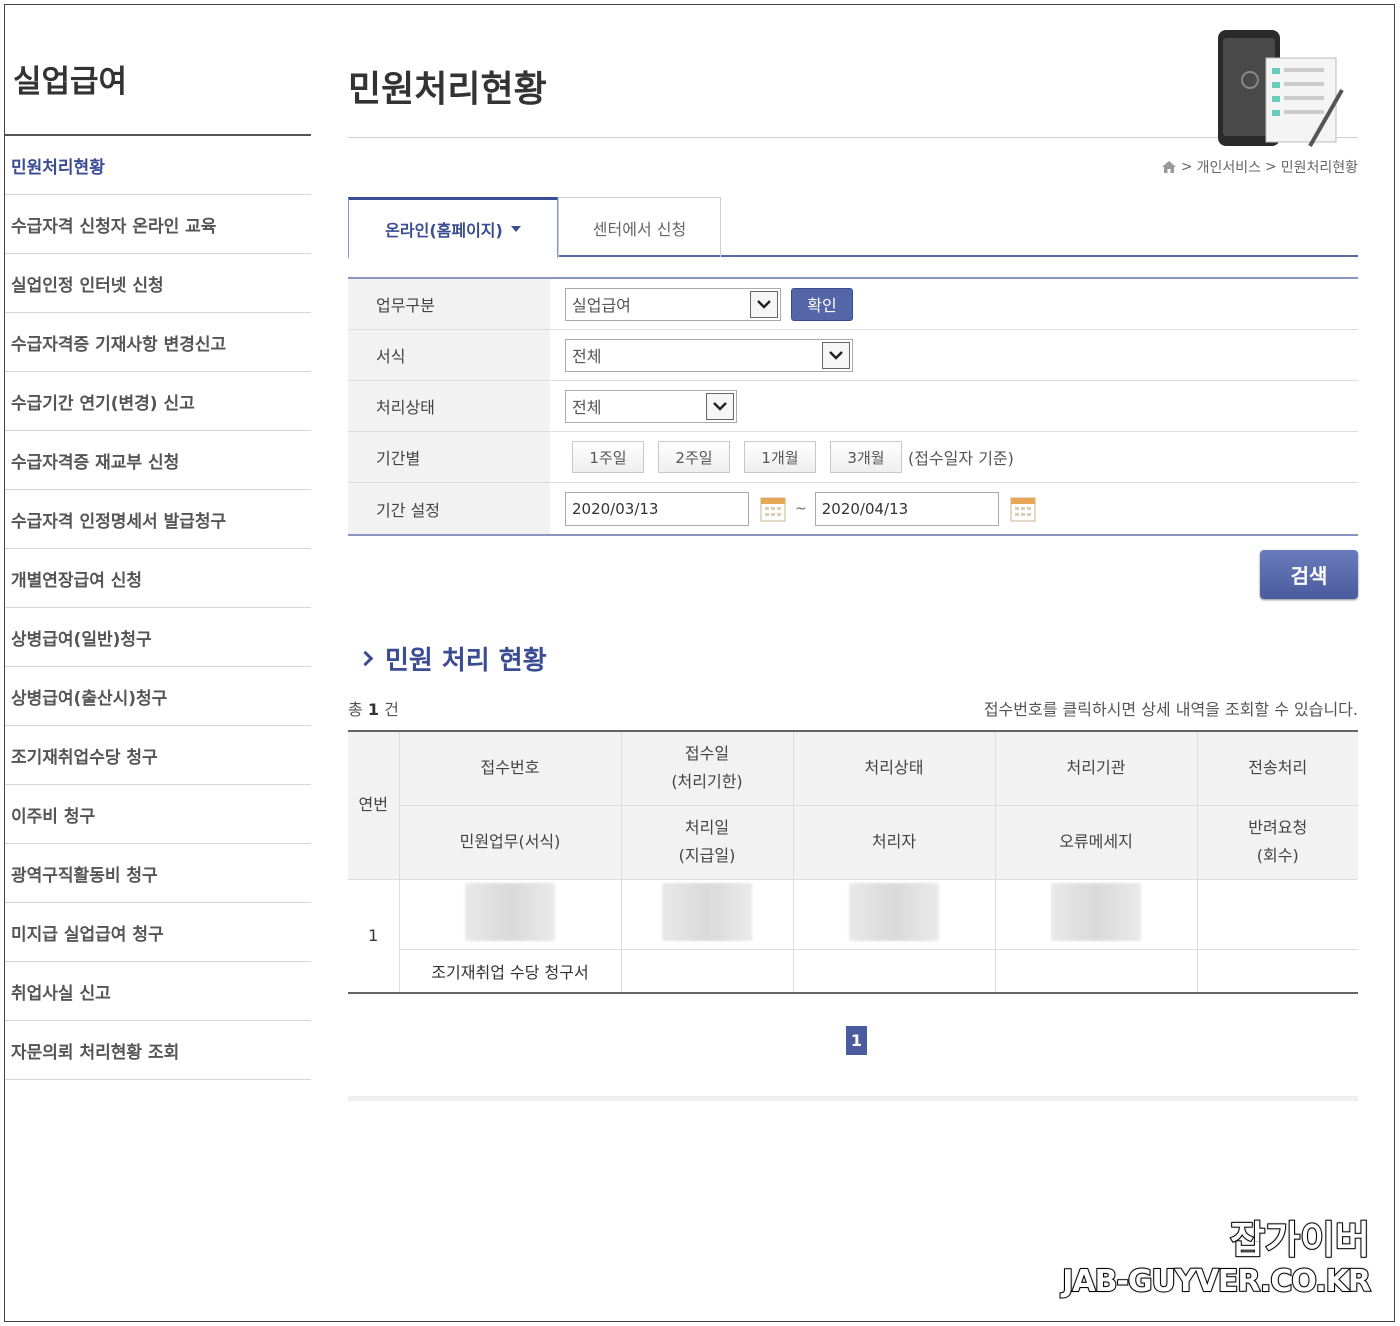 This screenshot has height=1326, width=1400. I want to click on breadcrumb-current: 민원처리현황, so click(1319, 168).